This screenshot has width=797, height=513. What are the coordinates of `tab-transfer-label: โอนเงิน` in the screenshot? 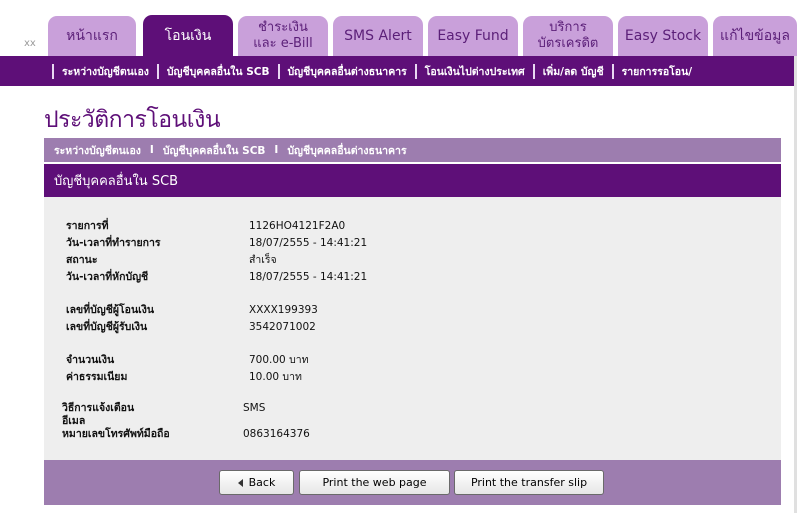 It's located at (188, 36).